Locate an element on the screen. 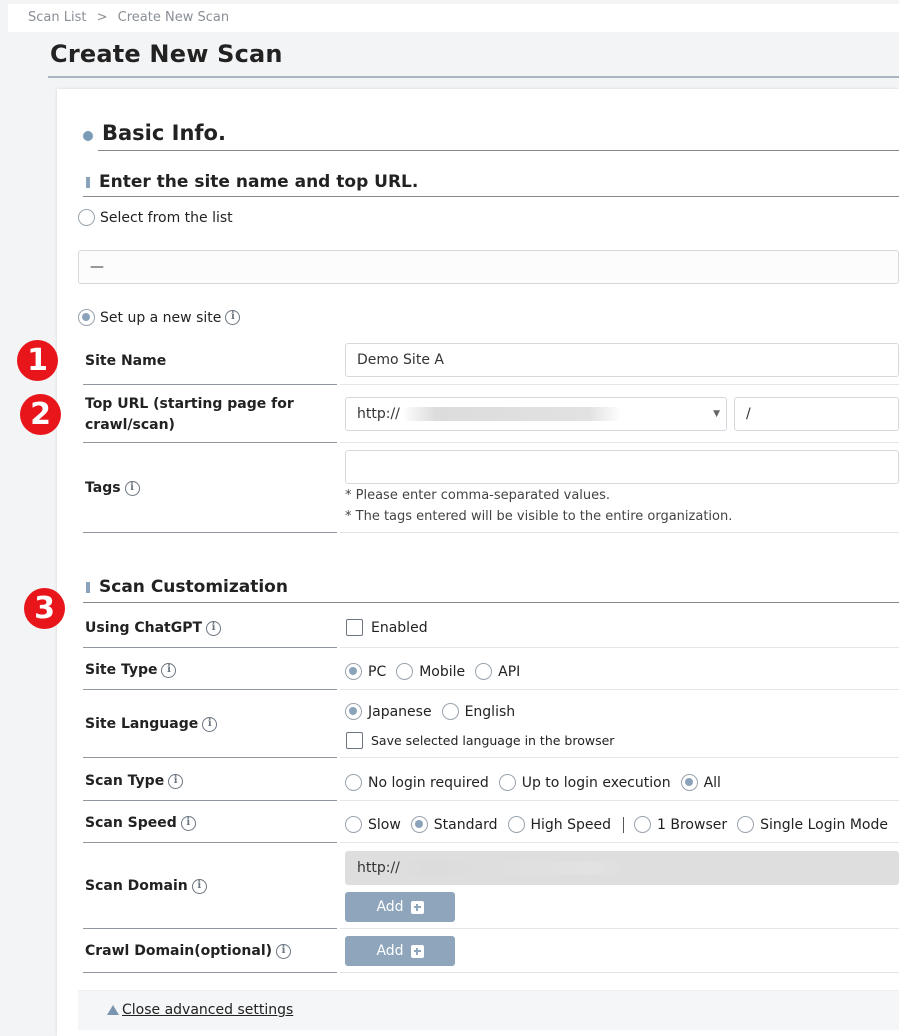 The width and height of the screenshot is (899, 1036). save-language-option: Save selected language in the browser is located at coordinates (480, 740).